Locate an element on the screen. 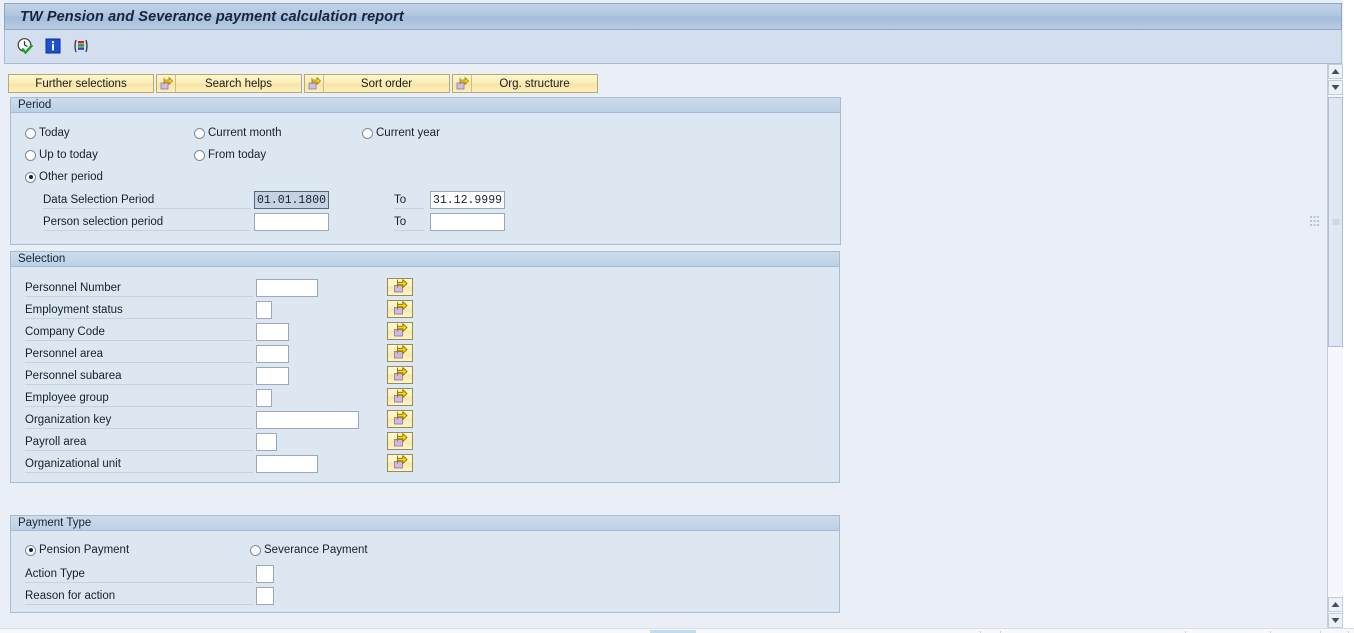  scrollbar-grip-icon is located at coordinates (1335, 222).